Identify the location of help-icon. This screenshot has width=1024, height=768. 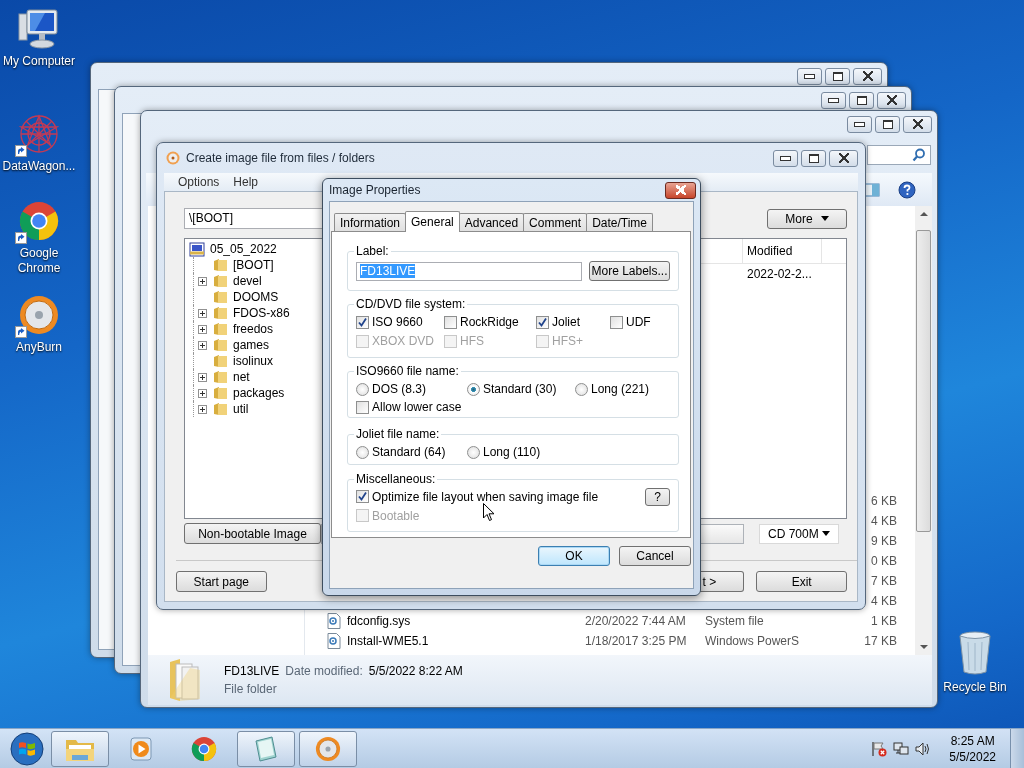
(907, 189).